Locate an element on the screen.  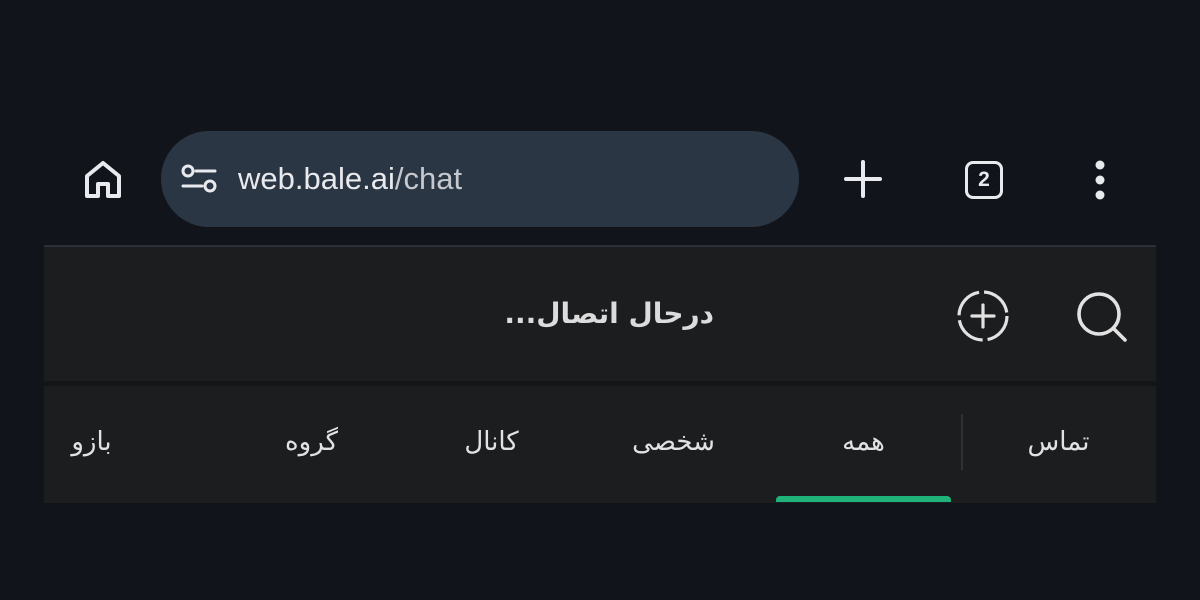
site-settings-button is located at coordinates (199, 179).